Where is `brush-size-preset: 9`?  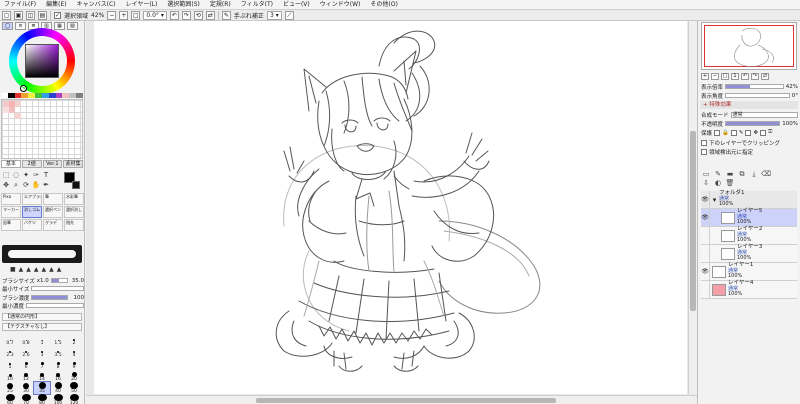
brush-size-preset: 9 is located at coordinates (74, 364).